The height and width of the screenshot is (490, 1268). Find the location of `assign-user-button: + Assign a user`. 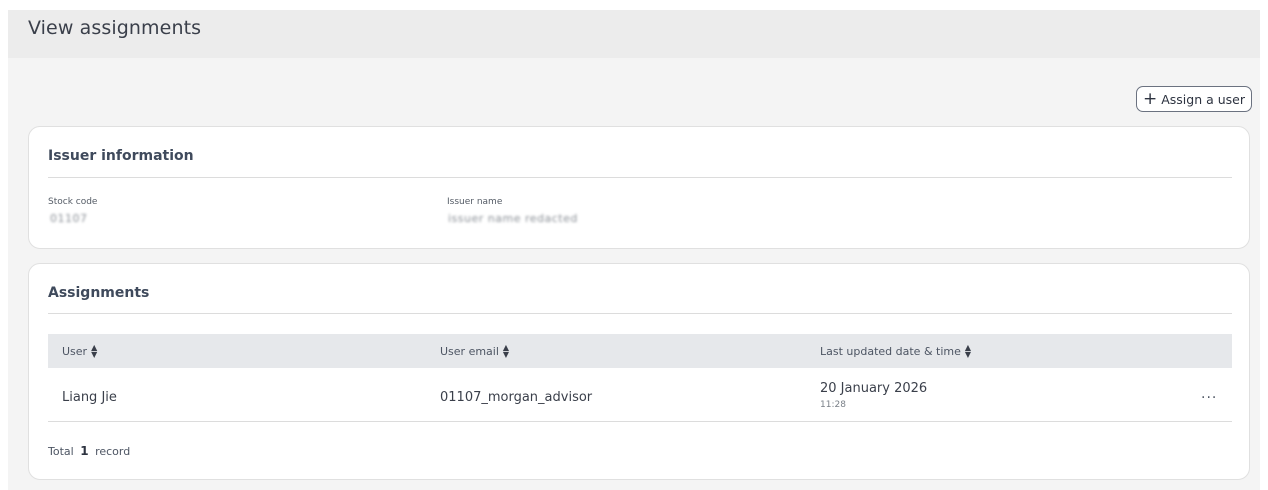

assign-user-button: + Assign a user is located at coordinates (1194, 99).